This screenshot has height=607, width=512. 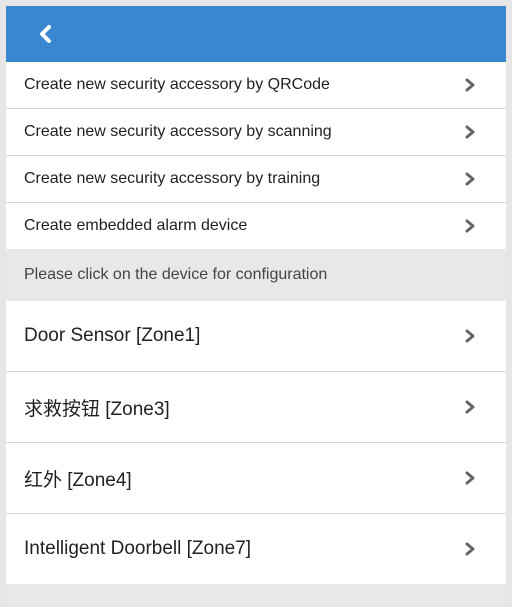 I want to click on device-item-door-sensor: Door Sensor [Zone1], so click(x=256, y=336).